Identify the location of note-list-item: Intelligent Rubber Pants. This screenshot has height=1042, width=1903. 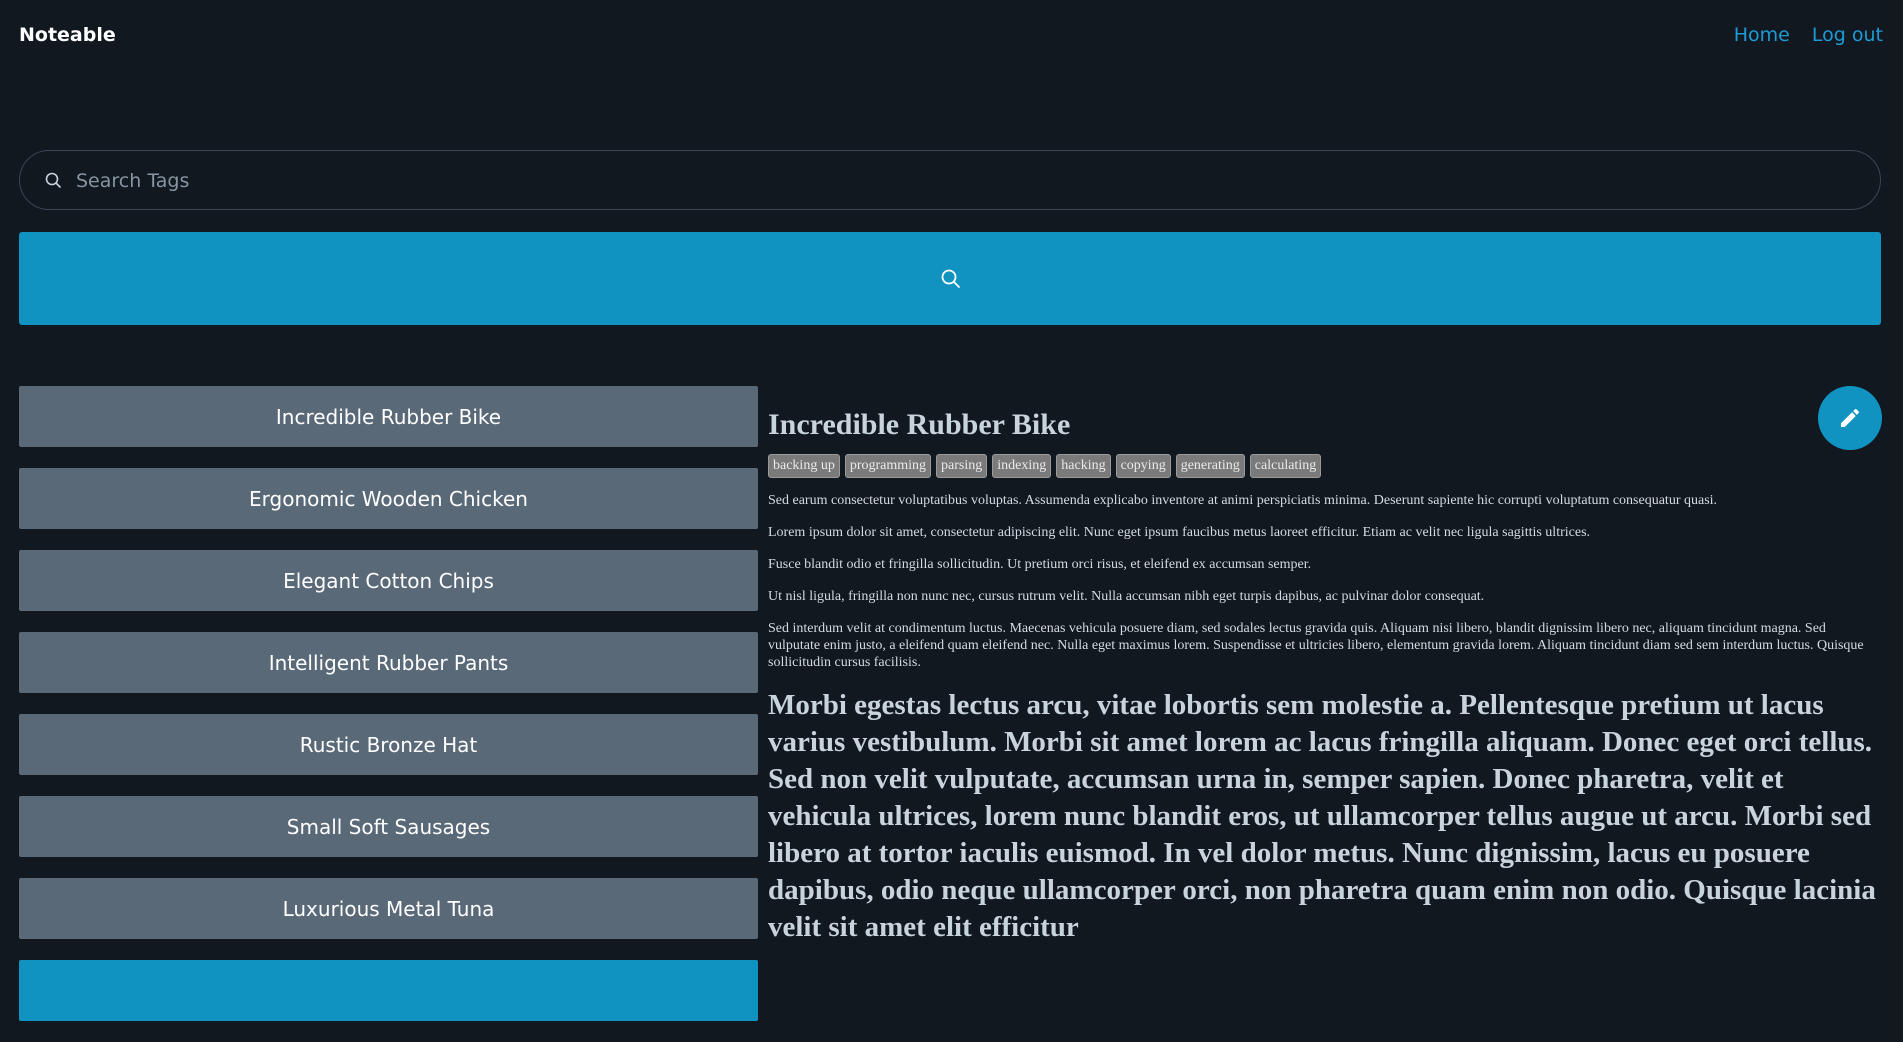
(388, 662).